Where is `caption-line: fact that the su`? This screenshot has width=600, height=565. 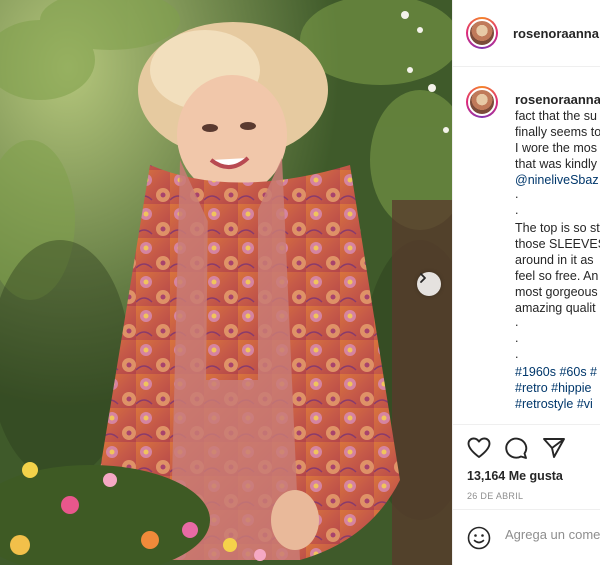
caption-line: fact that the su is located at coordinates (556, 116).